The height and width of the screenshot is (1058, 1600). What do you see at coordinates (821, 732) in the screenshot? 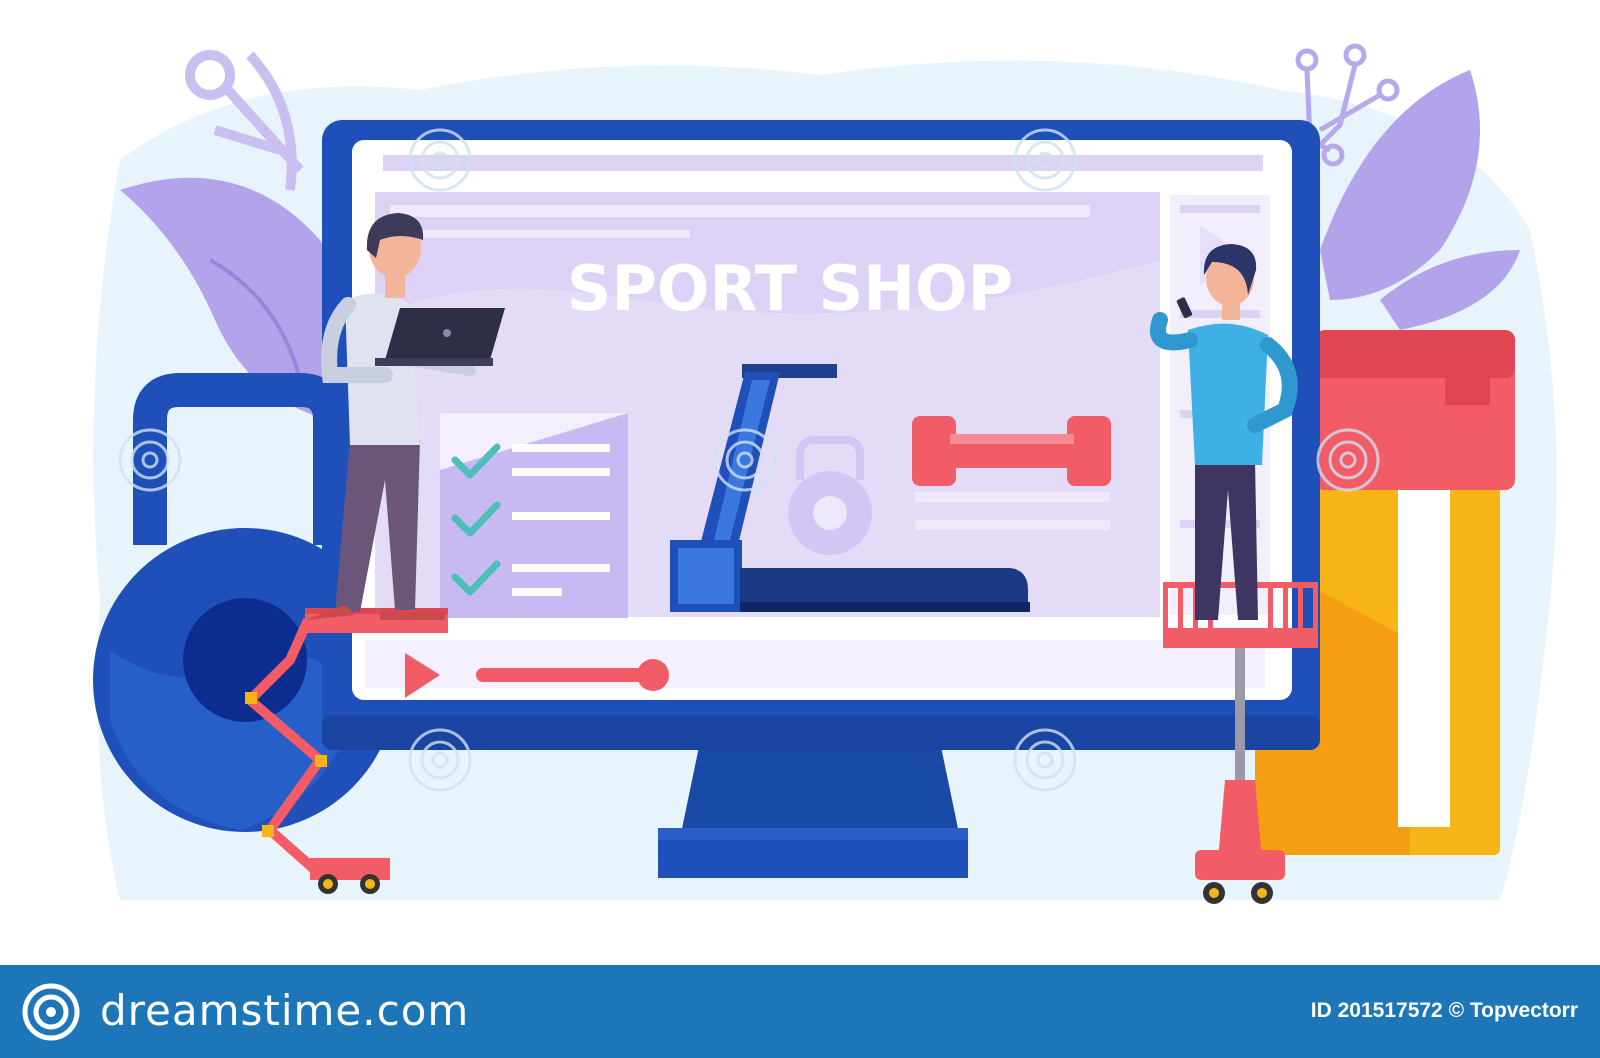
I see `monitor-bezel-shadow` at bounding box center [821, 732].